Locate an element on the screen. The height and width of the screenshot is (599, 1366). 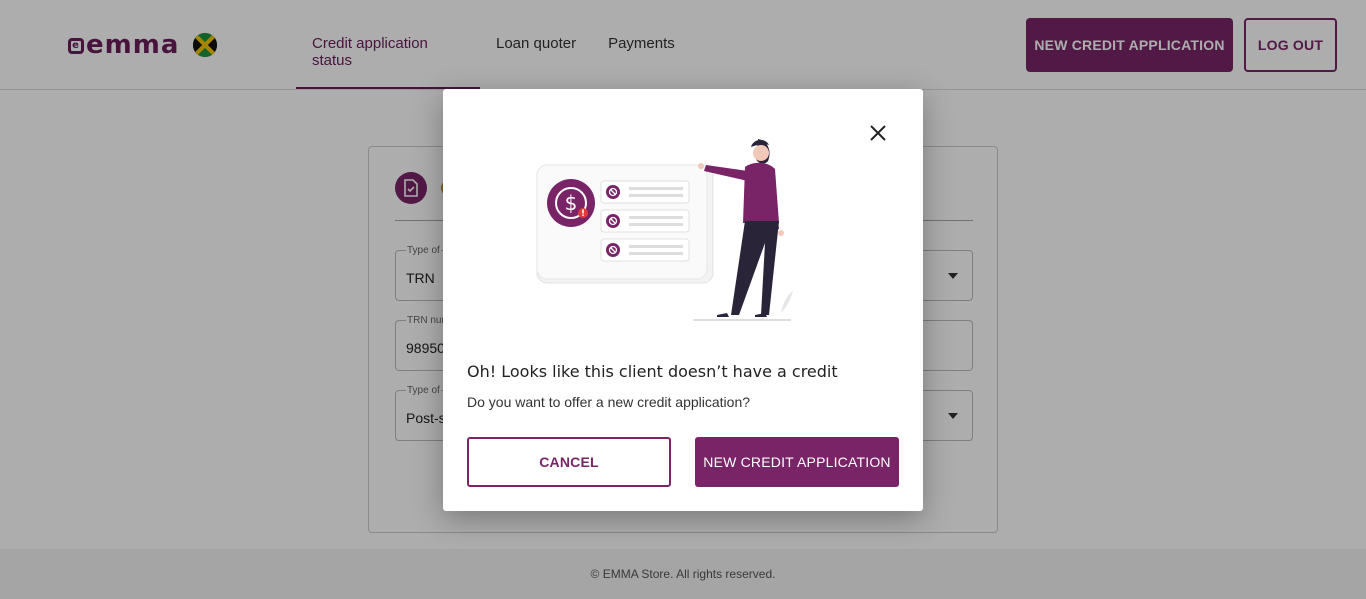
close-icon is located at coordinates (878, 133).